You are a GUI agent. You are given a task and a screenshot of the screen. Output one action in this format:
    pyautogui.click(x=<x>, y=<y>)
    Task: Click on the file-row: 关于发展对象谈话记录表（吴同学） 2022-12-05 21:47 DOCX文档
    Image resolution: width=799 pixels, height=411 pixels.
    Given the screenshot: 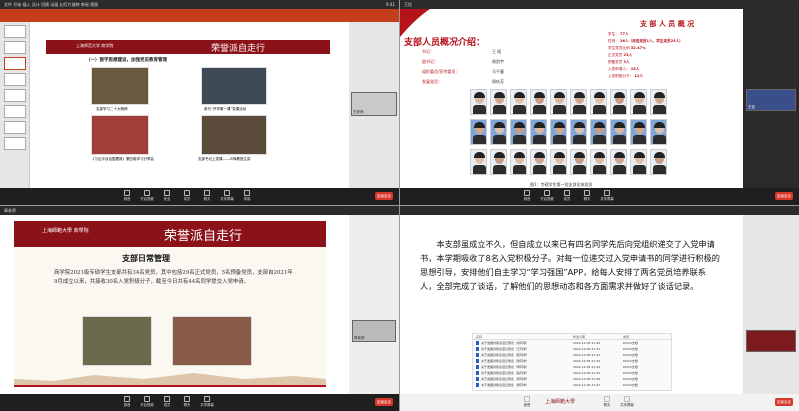 What is the action you would take?
    pyautogui.click(x=572, y=385)
    